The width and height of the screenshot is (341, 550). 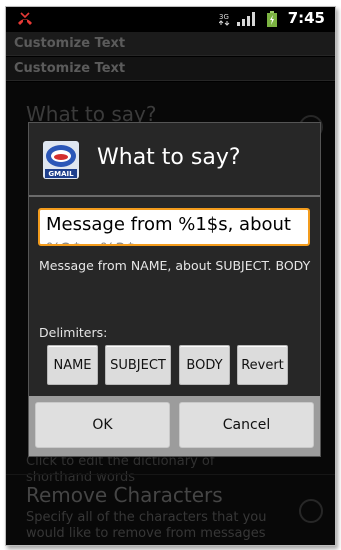 What do you see at coordinates (272, 19) in the screenshot?
I see `battery-icon` at bounding box center [272, 19].